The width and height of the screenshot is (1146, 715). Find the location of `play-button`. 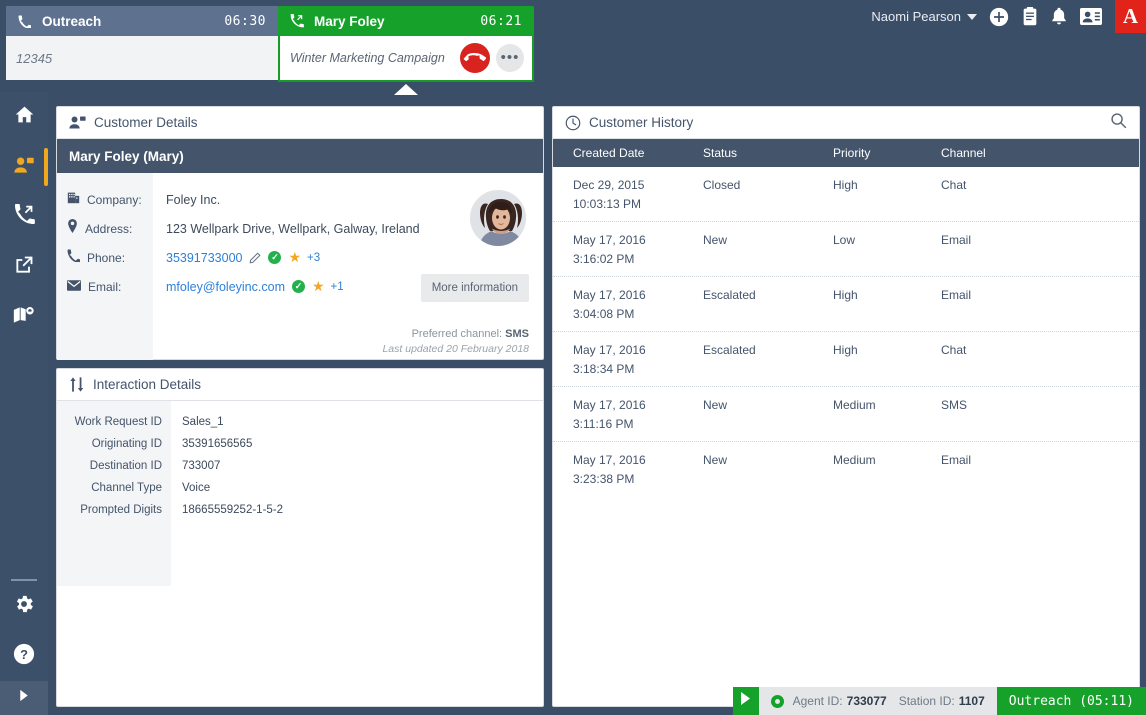

play-button is located at coordinates (745, 701).